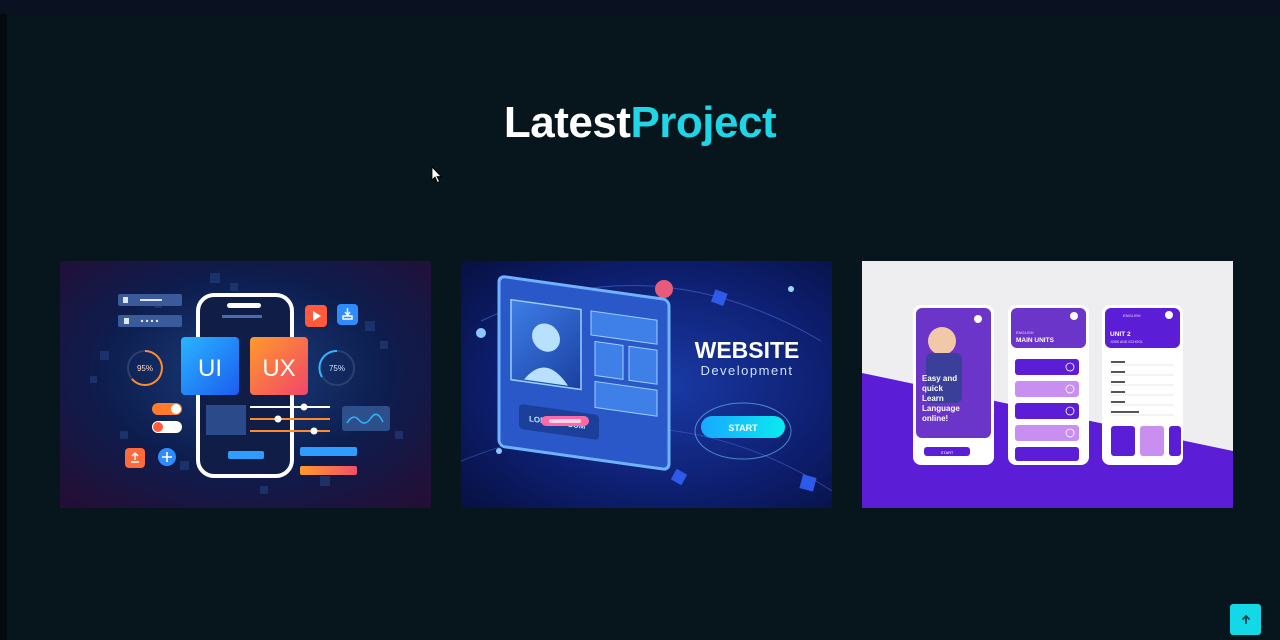 The image size is (1280, 640). Describe the element at coordinates (145, 368) in the screenshot. I see `gauge-95-label: 95%` at that location.